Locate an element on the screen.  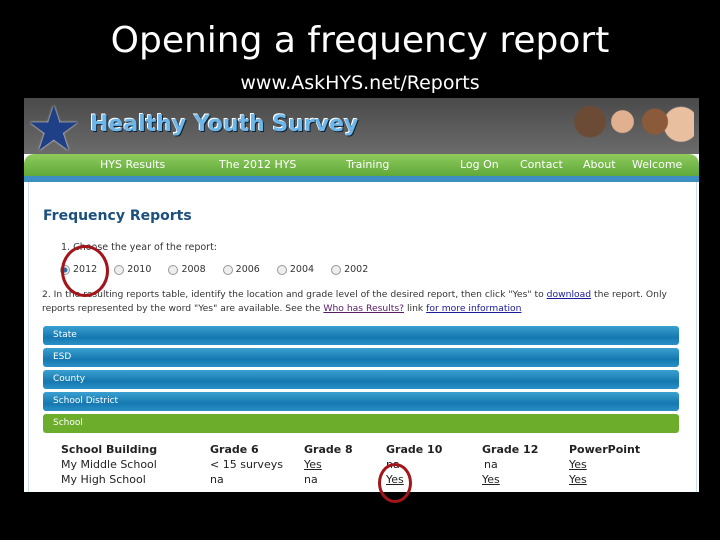
col-header: Grade 6 is located at coordinates (234, 449).